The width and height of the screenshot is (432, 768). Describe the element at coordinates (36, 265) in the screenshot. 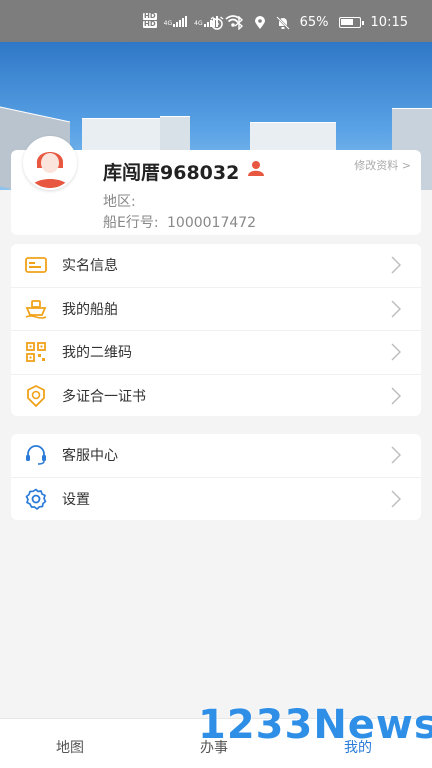

I see `id-card-icon` at that location.